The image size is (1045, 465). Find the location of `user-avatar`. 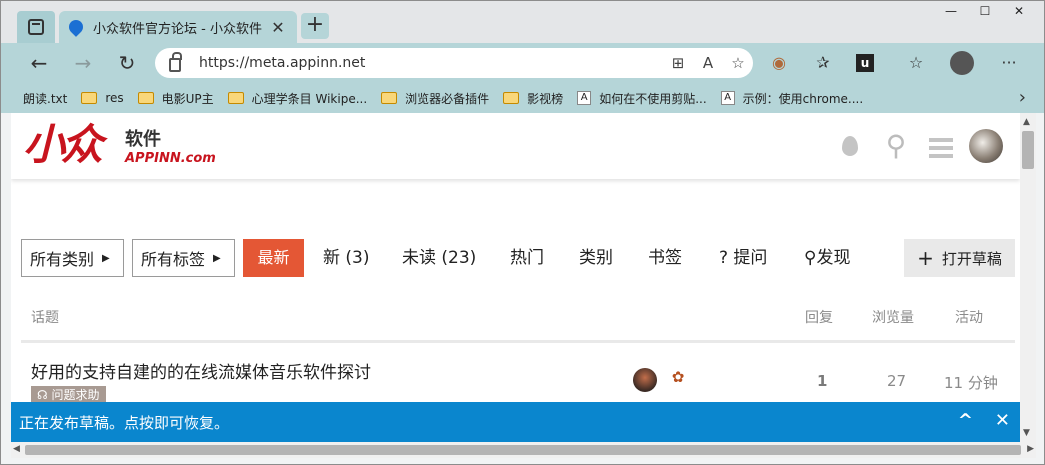

user-avatar is located at coordinates (986, 146).